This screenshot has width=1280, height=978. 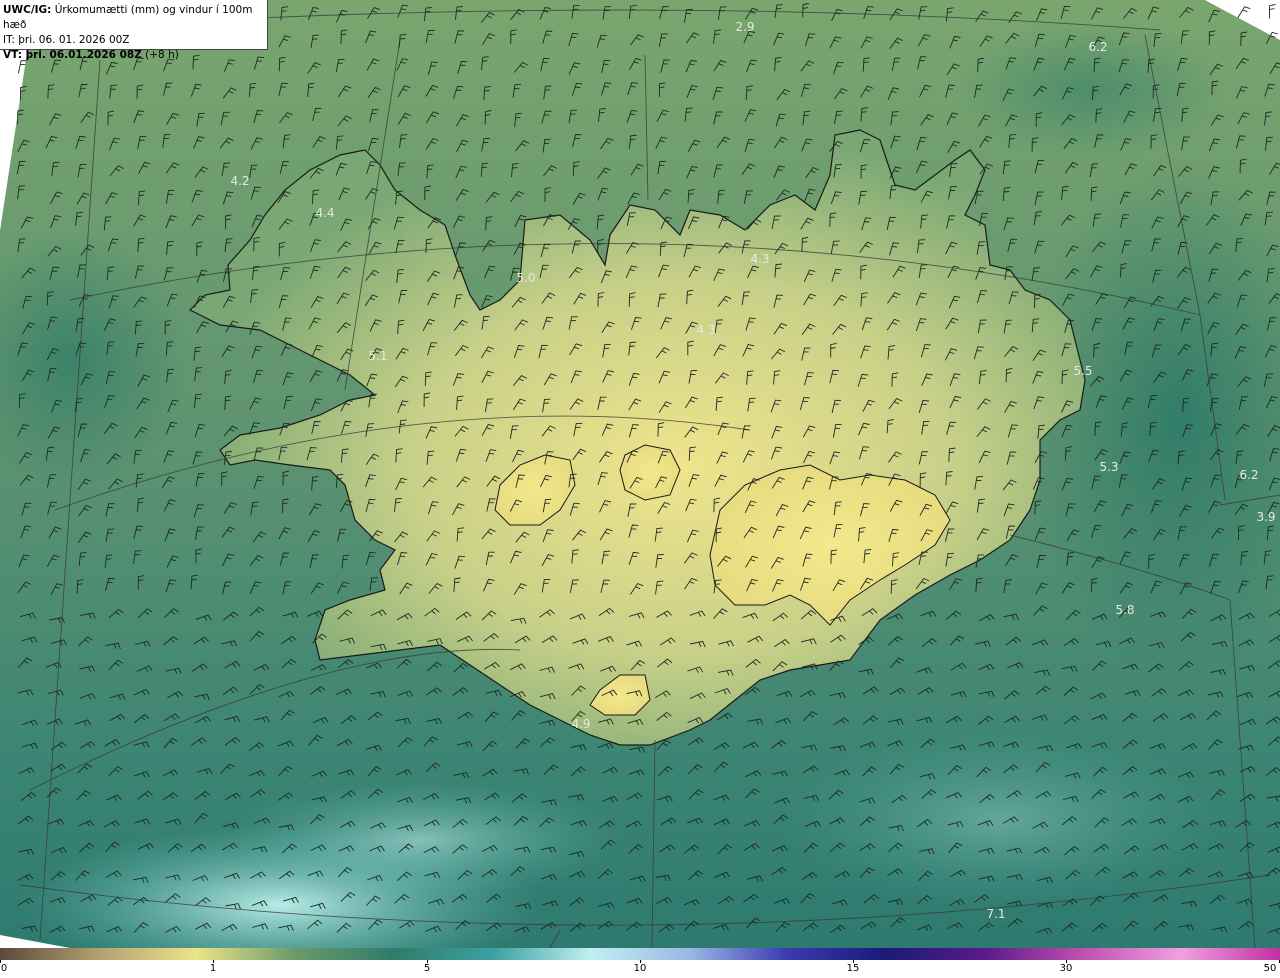 What do you see at coordinates (853, 968) in the screenshot?
I see `colorbar-tick: 15` at bounding box center [853, 968].